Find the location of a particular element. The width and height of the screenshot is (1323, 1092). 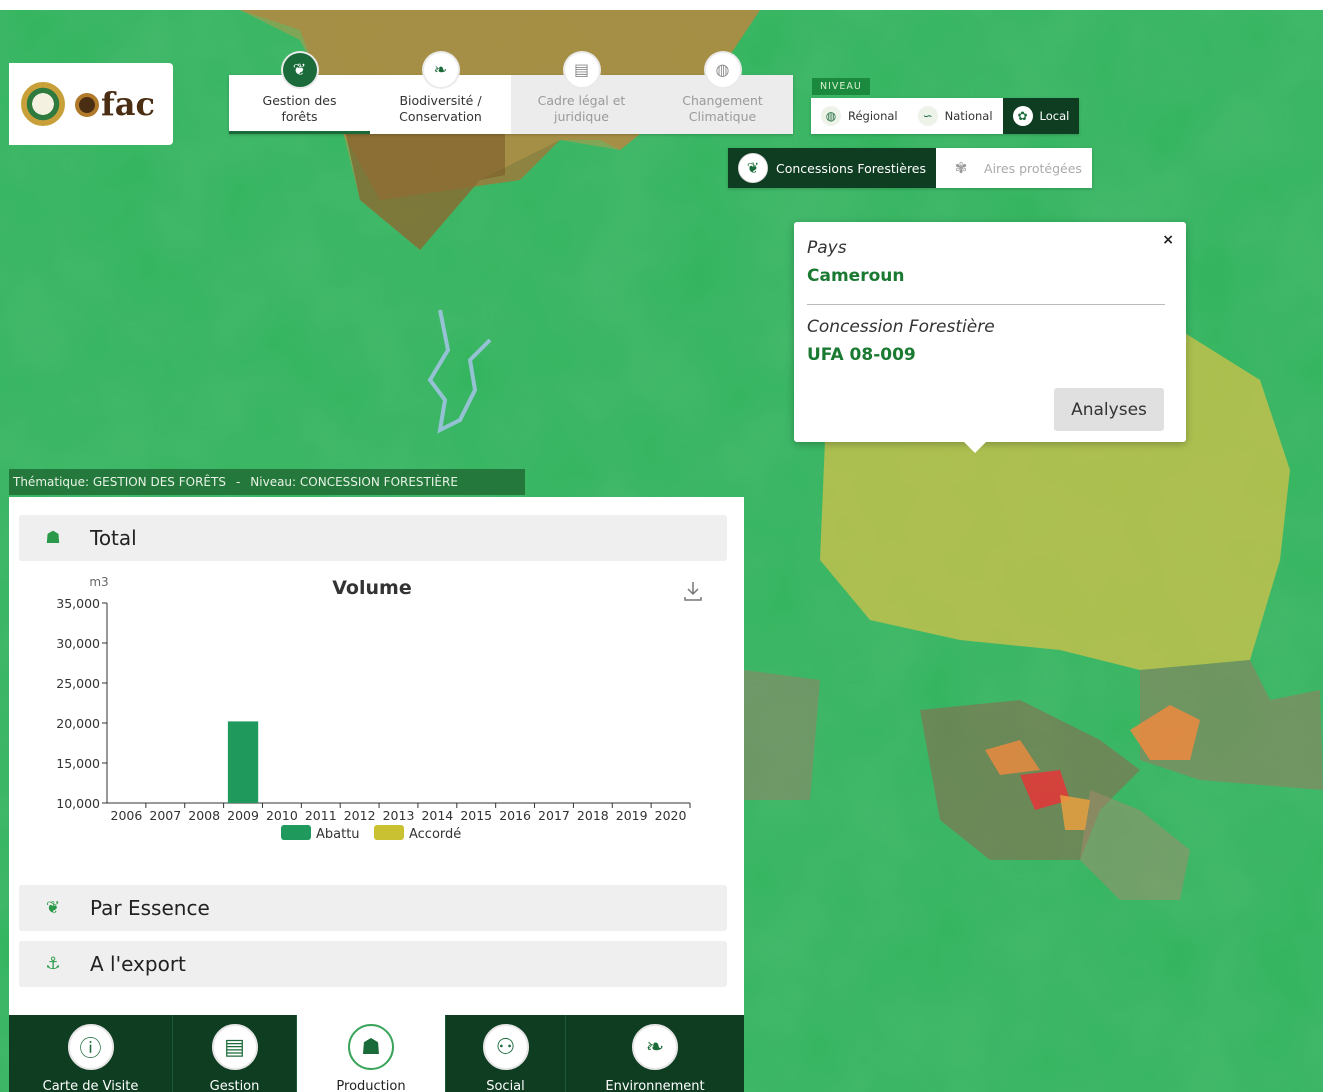

subtab-aires-protegees: ✾ Aires protégées is located at coordinates (1014, 168).